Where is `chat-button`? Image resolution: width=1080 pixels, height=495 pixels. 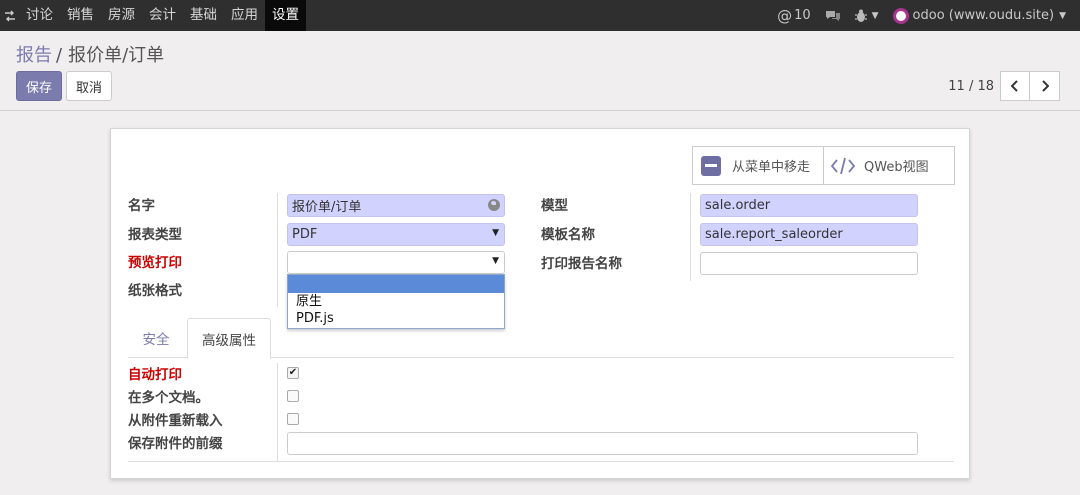 chat-button is located at coordinates (833, 16).